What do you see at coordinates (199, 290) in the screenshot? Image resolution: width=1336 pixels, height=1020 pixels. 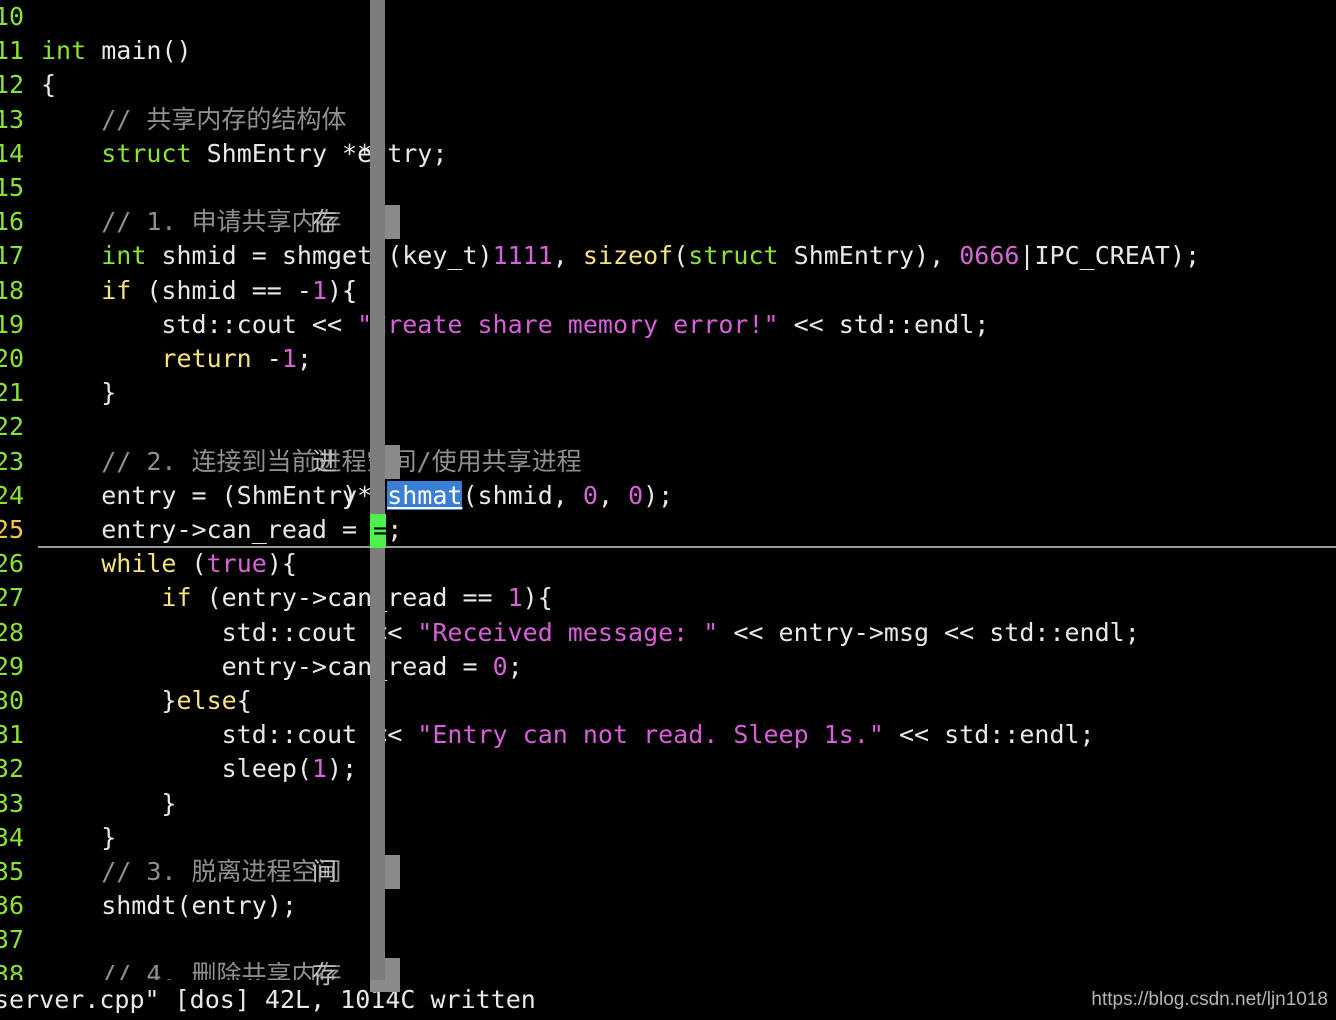 I see `line-content-over-scrollbar: {` at bounding box center [199, 290].